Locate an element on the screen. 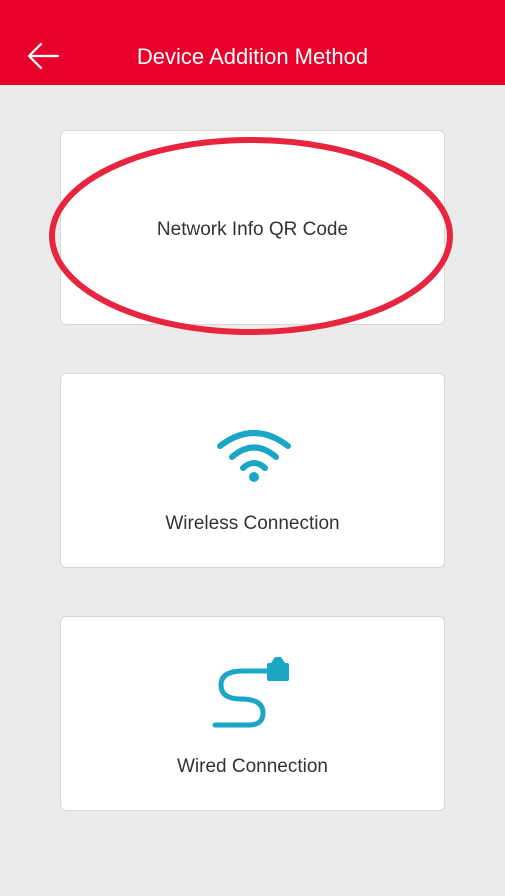  ethernet-cable-icon is located at coordinates (250, 692).